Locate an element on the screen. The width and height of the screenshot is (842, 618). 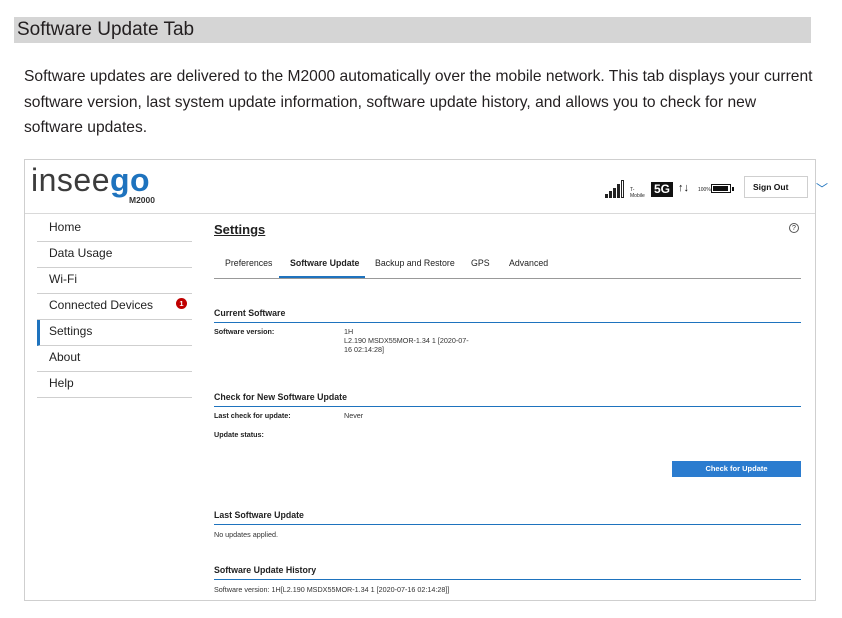
section-heading: Check for New Software Update is located at coordinates (507, 399).